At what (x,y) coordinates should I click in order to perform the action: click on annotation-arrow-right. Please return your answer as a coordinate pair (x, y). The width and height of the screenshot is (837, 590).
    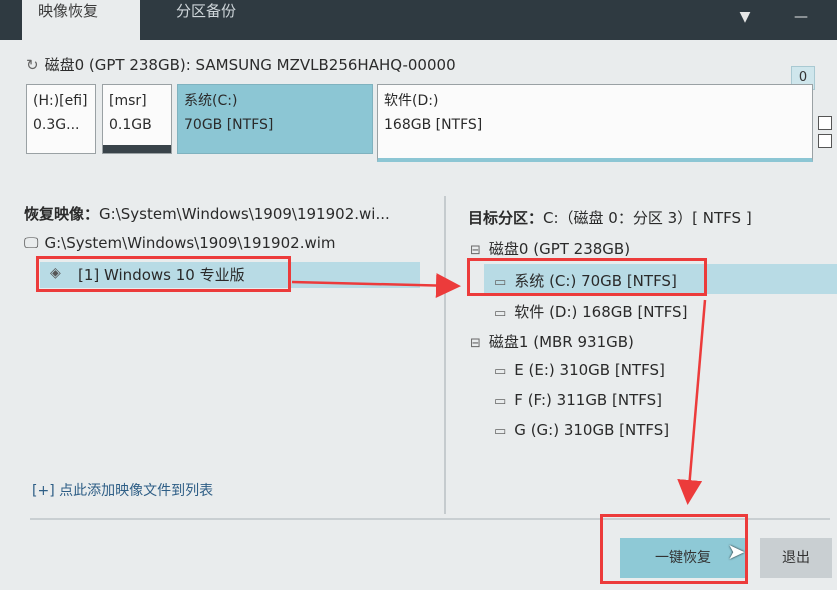
    Looking at the image, I should click on (376, 286).